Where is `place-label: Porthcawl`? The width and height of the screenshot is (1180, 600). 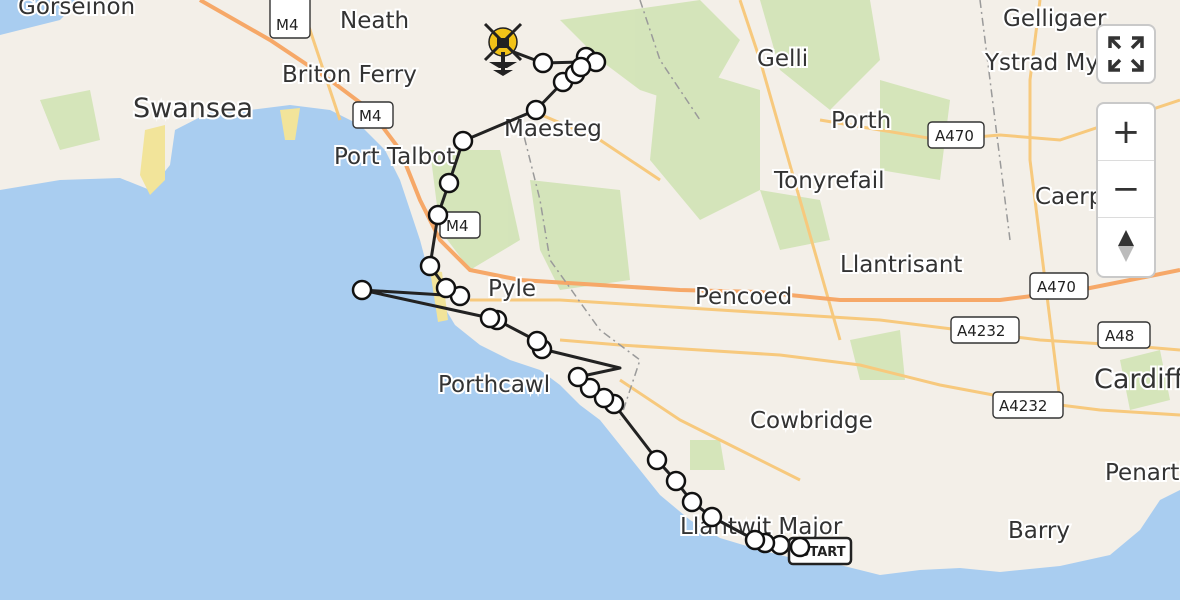 place-label: Porthcawl is located at coordinates (494, 385).